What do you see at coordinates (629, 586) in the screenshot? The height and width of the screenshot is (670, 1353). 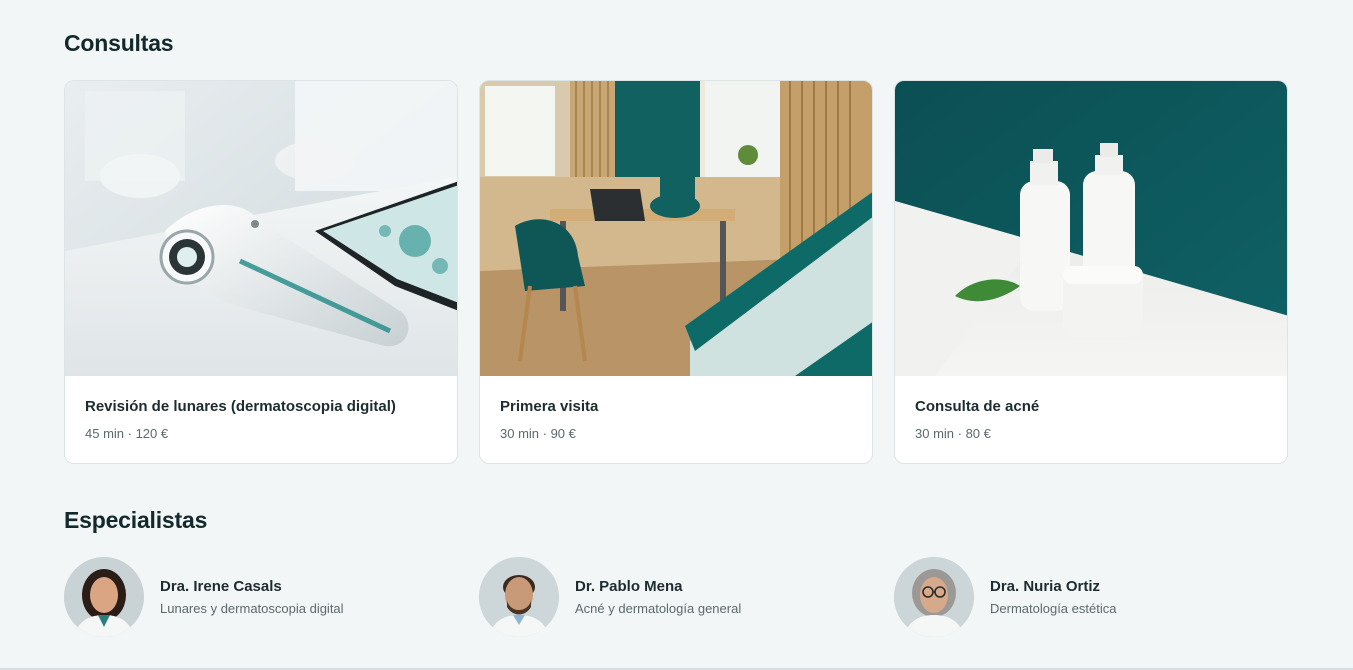 I see `specialist-name: Dr. Pablo Mena` at bounding box center [629, 586].